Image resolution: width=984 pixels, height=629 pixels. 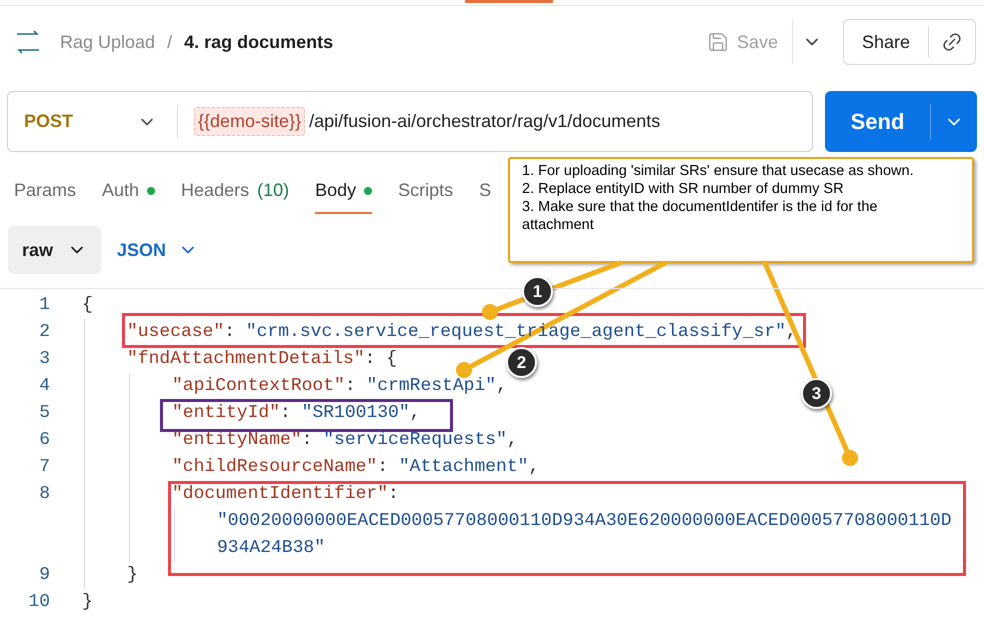 I want to click on request-tab: Auth, so click(x=129, y=195).